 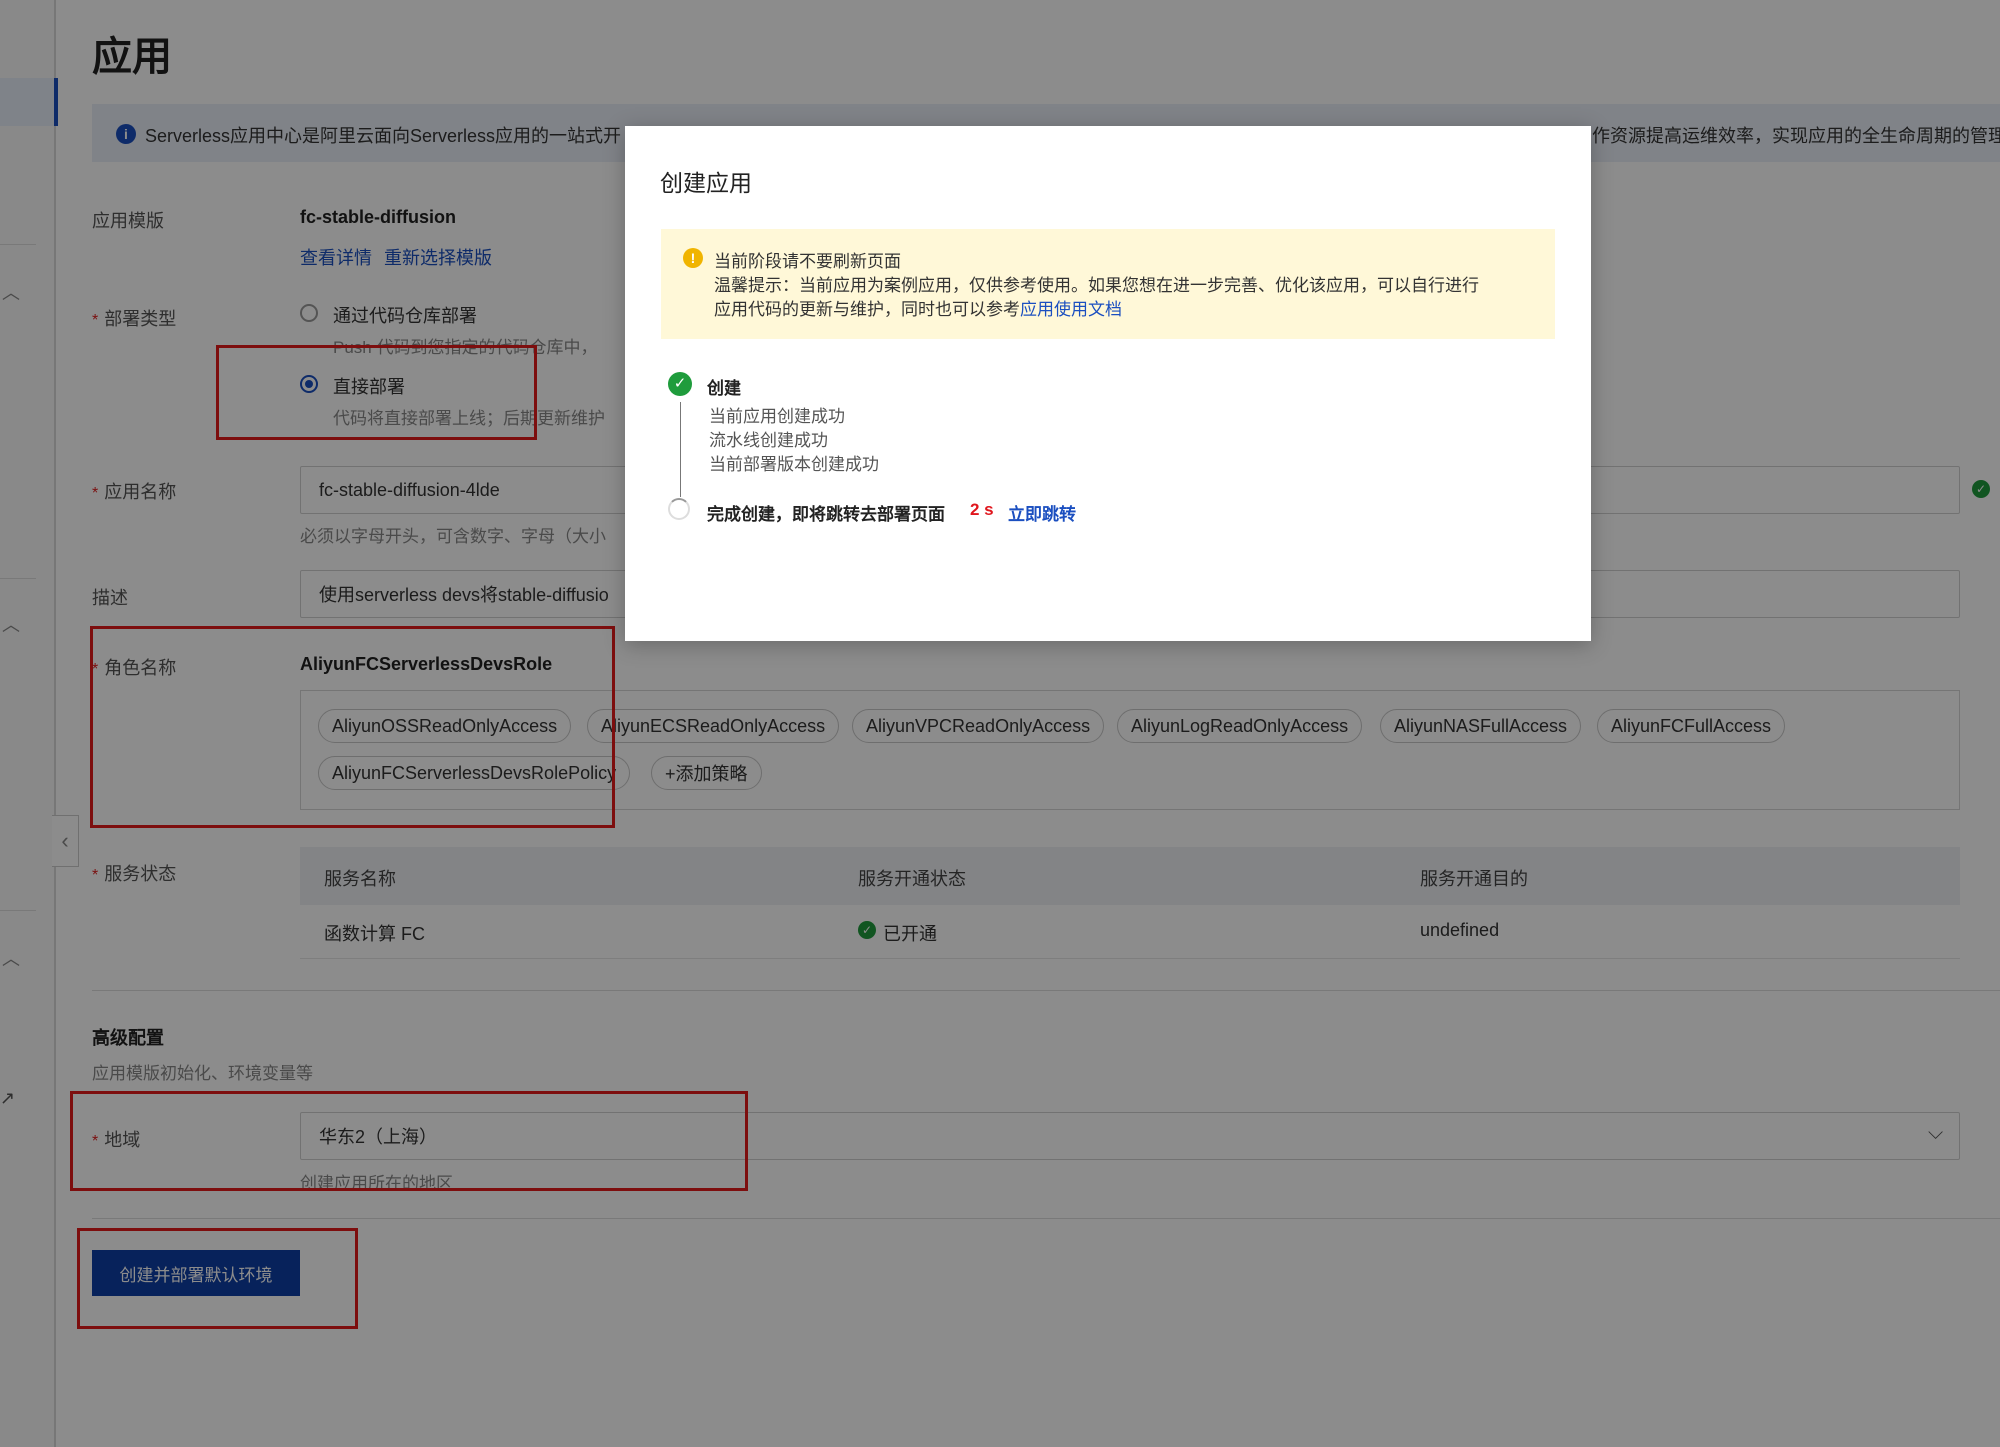 What do you see at coordinates (982, 509) in the screenshot?
I see `countdown: 2 s` at bounding box center [982, 509].